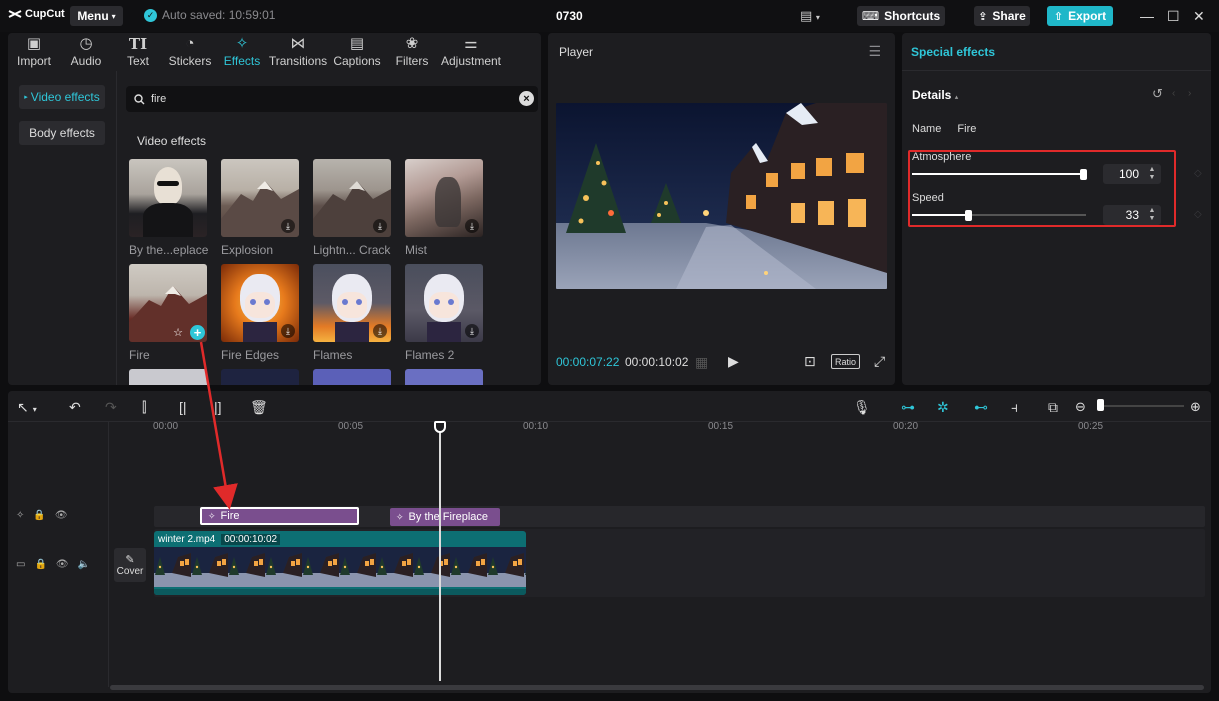 This screenshot has height=701, width=1219. Describe the element at coordinates (75, 407) in the screenshot. I see `undo-icon: ↶` at that location.